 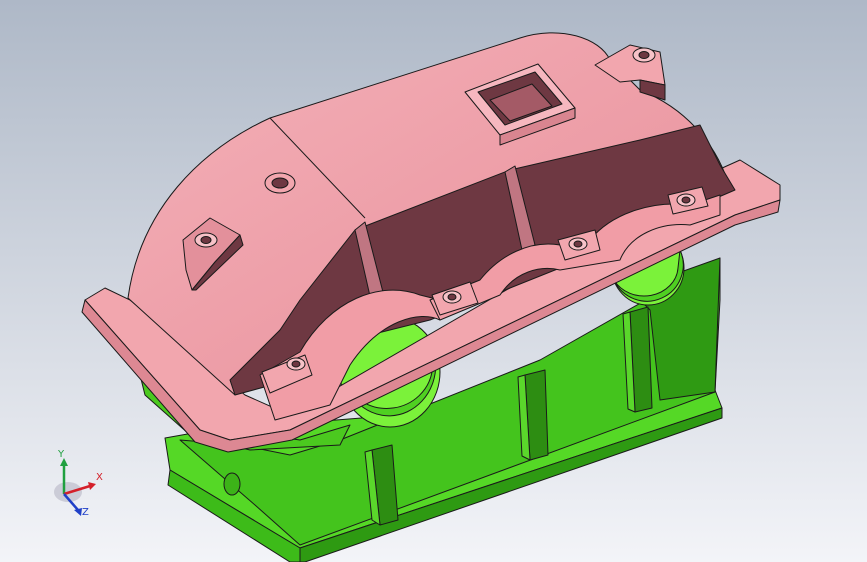 I want to click on y-axis-label: Y, so click(x=61, y=454).